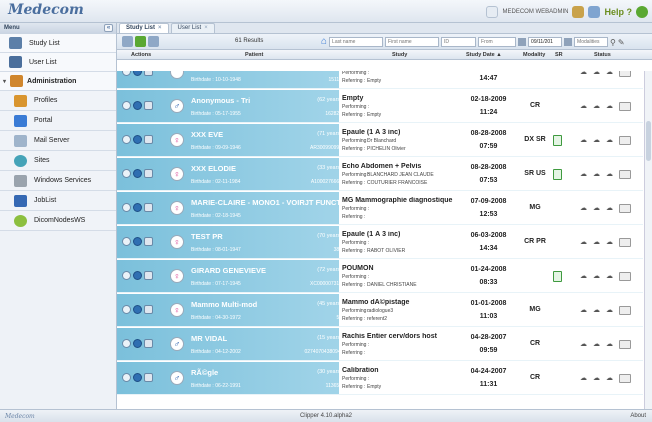  I want to click on help-link: Help ?, so click(618, 12).